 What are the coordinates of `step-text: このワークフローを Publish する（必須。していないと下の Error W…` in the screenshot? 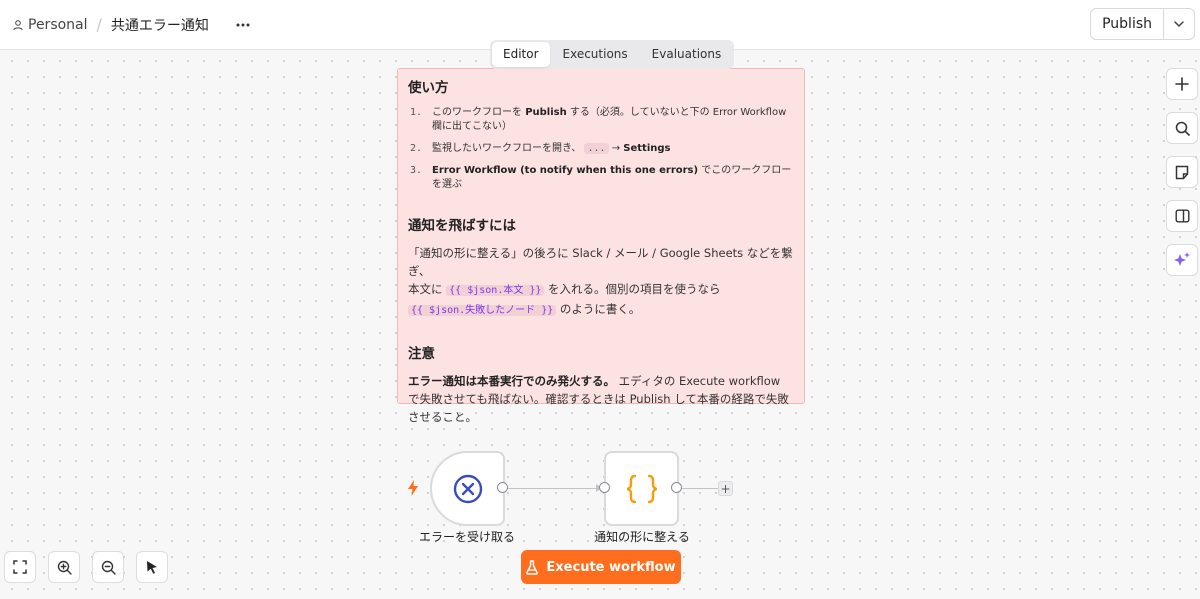 It's located at (613, 120).